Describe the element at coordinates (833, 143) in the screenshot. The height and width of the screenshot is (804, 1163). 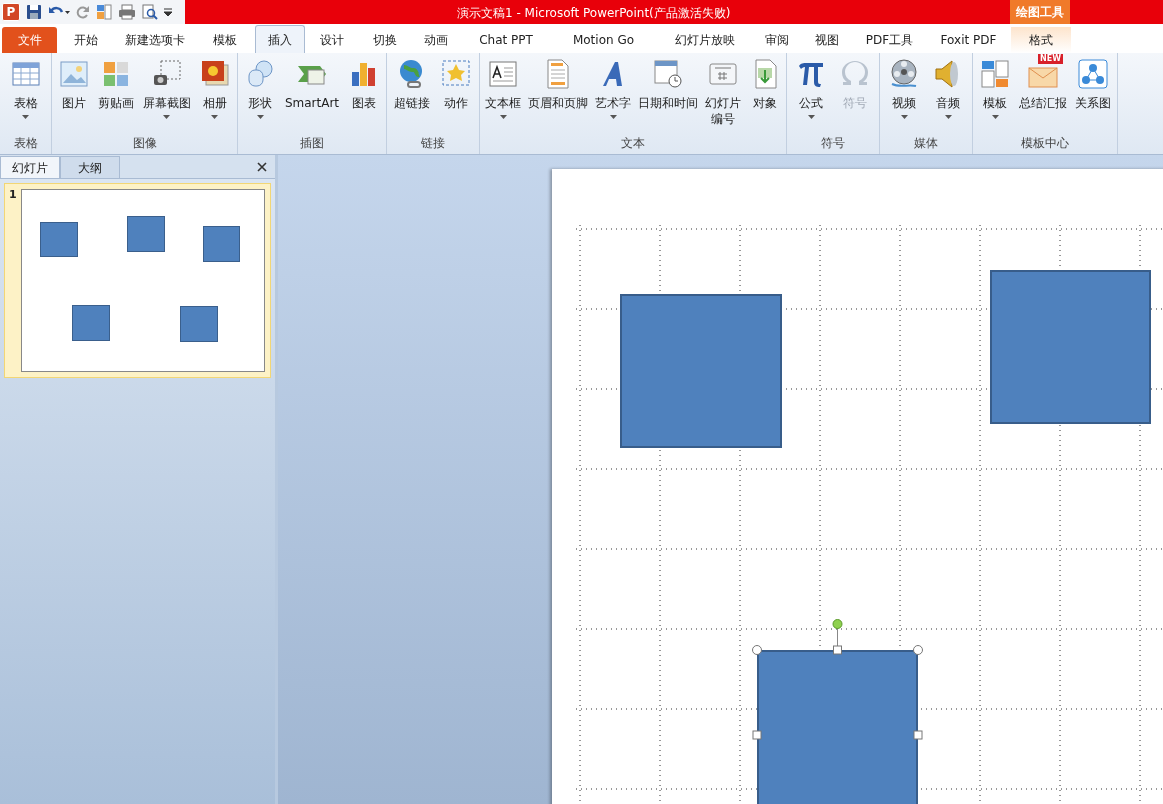
I see `group-label: 符号` at that location.